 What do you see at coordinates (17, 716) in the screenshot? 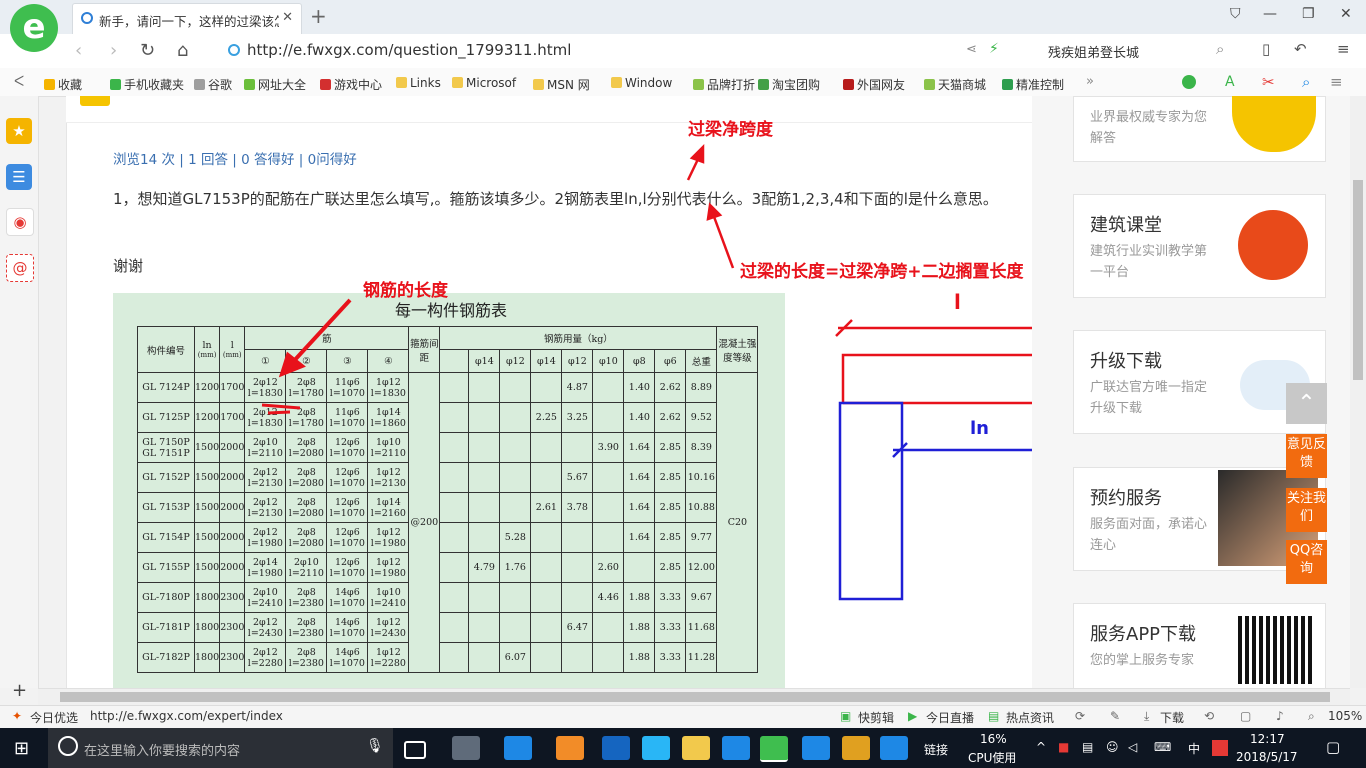
I see `today-picks-icon: ✦` at bounding box center [17, 716].